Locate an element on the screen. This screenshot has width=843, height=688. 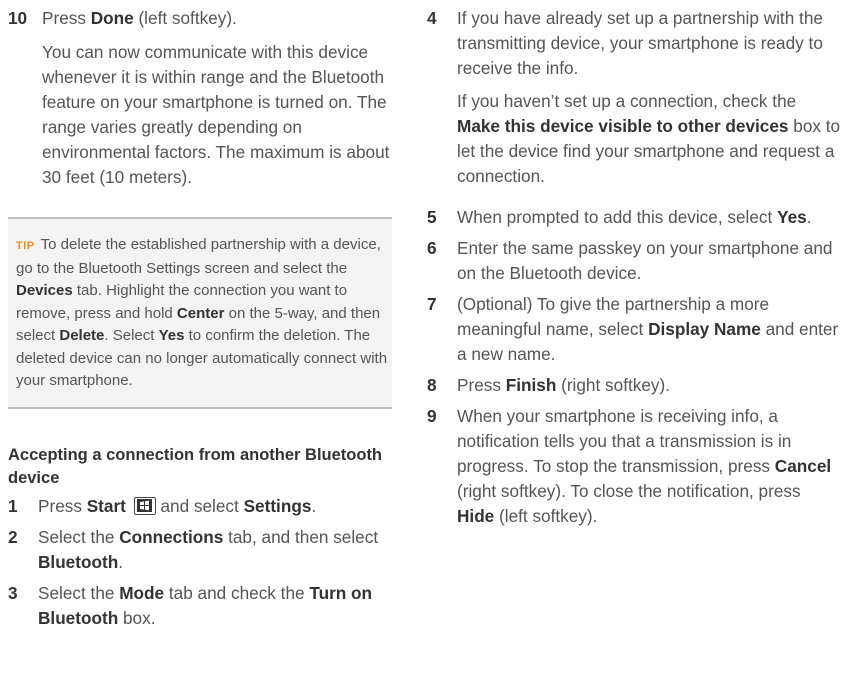
step-number: 4 is located at coordinates (432, 18).